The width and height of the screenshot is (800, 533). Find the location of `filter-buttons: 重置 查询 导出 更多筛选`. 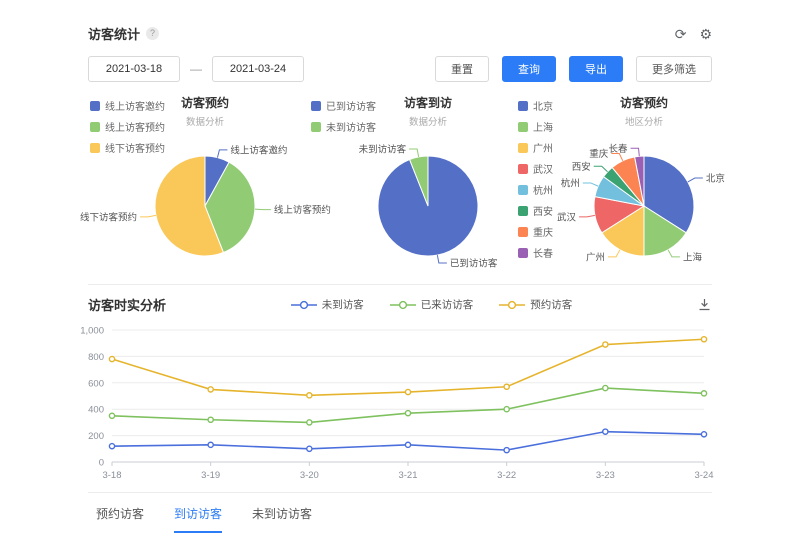

filter-buttons: 重置 查询 导出 更多筛选 is located at coordinates (573, 69).